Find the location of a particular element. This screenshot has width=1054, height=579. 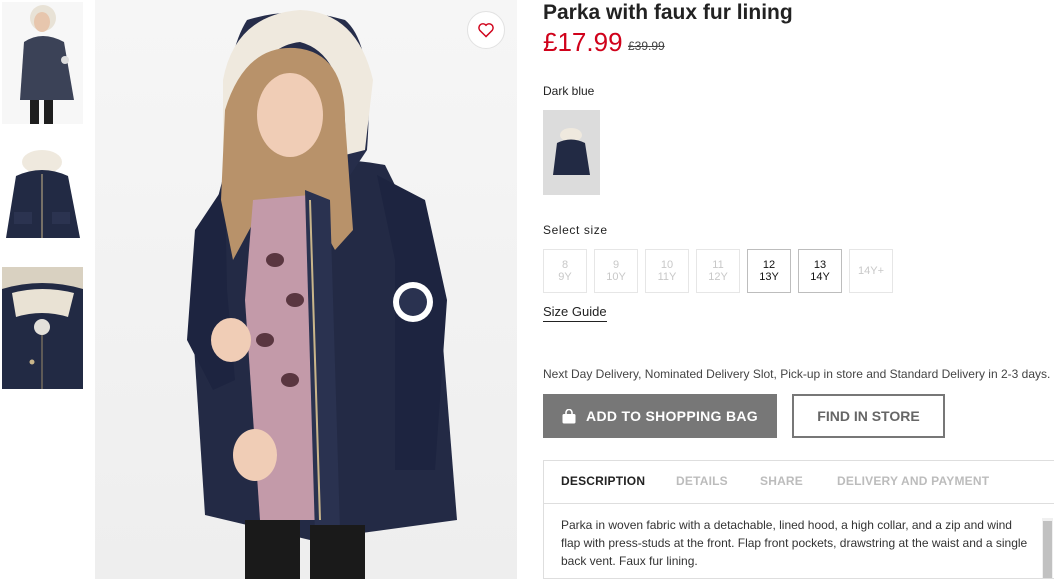

tab-share: SHARE is located at coordinates (781, 481).